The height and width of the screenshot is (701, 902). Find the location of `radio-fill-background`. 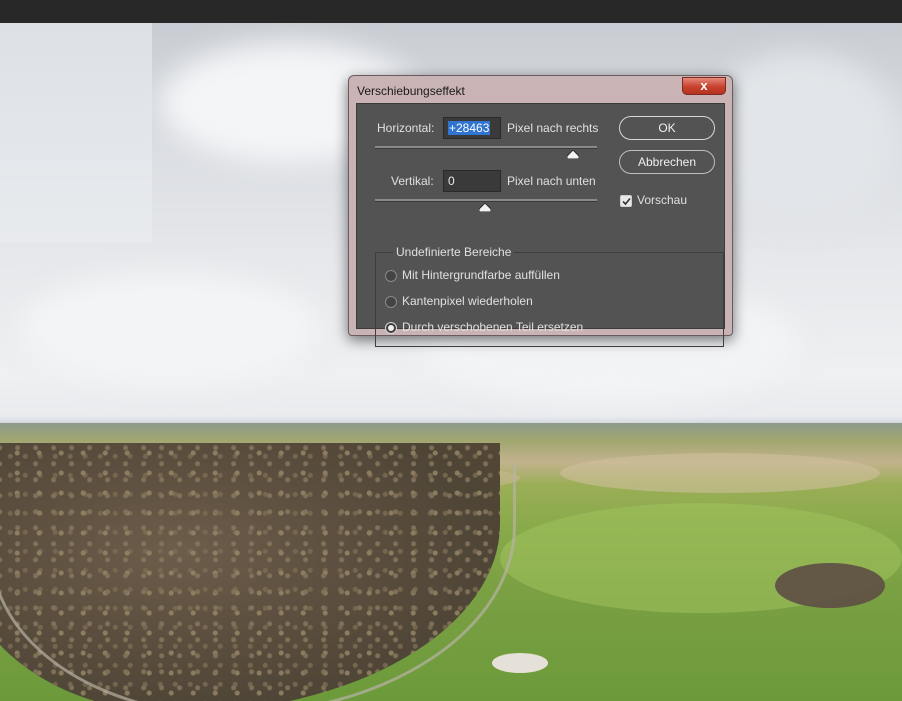

radio-fill-background is located at coordinates (391, 276).